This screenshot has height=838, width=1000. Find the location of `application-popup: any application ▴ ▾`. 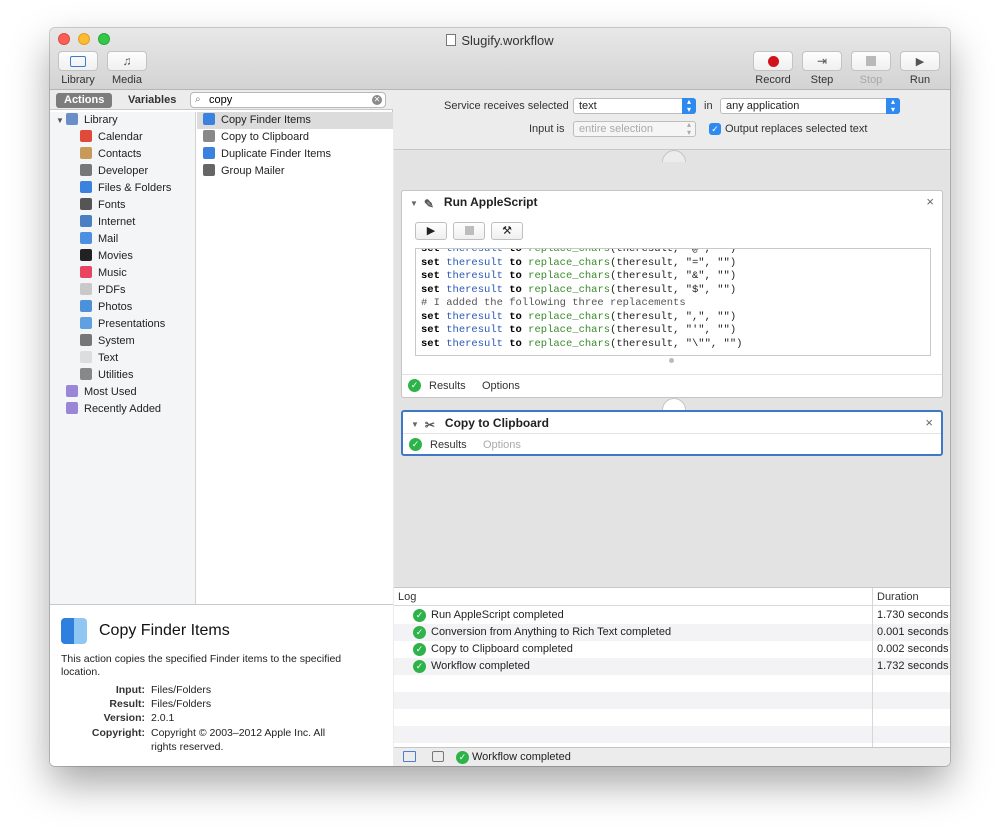

application-popup: any application ▴ ▾ is located at coordinates (810, 106).